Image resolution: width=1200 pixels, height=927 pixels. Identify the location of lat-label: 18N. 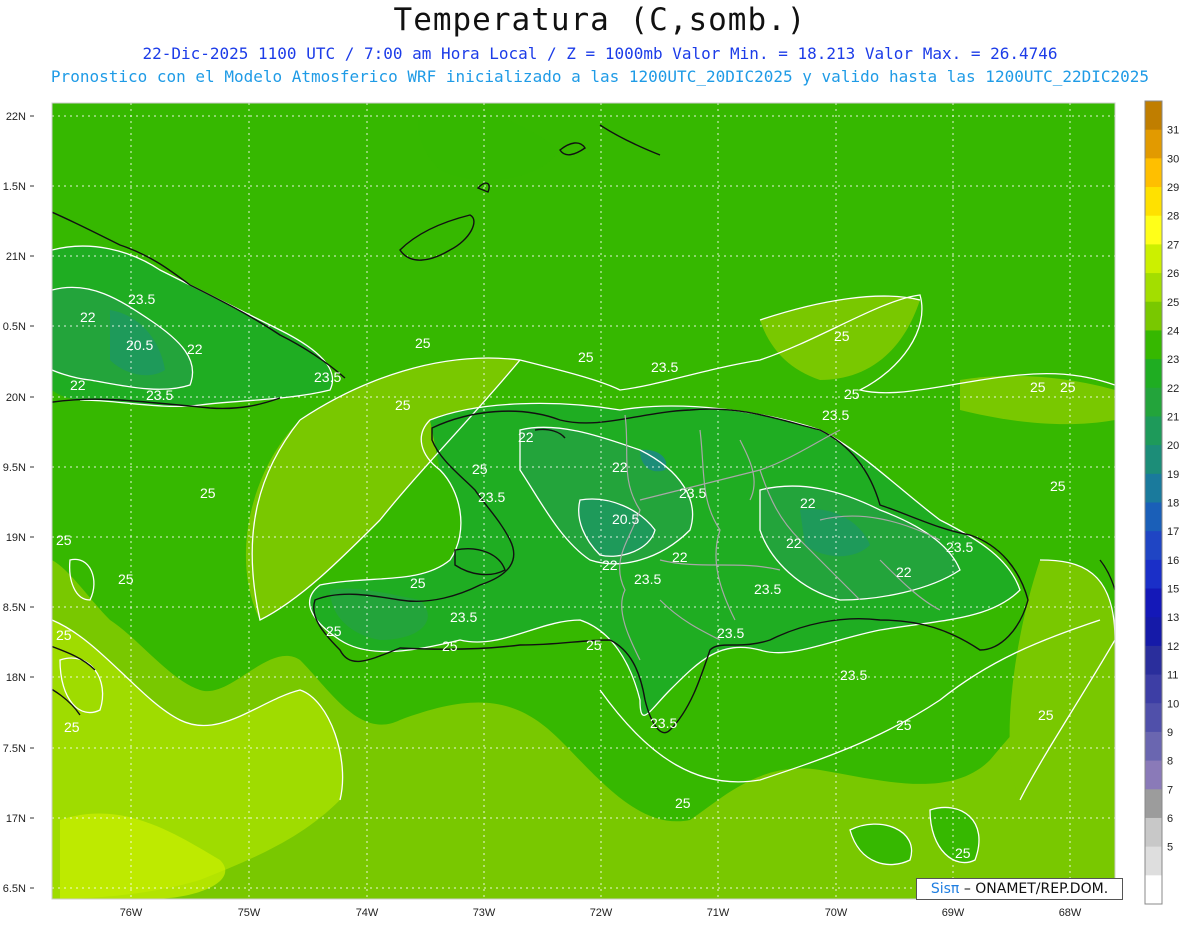
(16, 678).